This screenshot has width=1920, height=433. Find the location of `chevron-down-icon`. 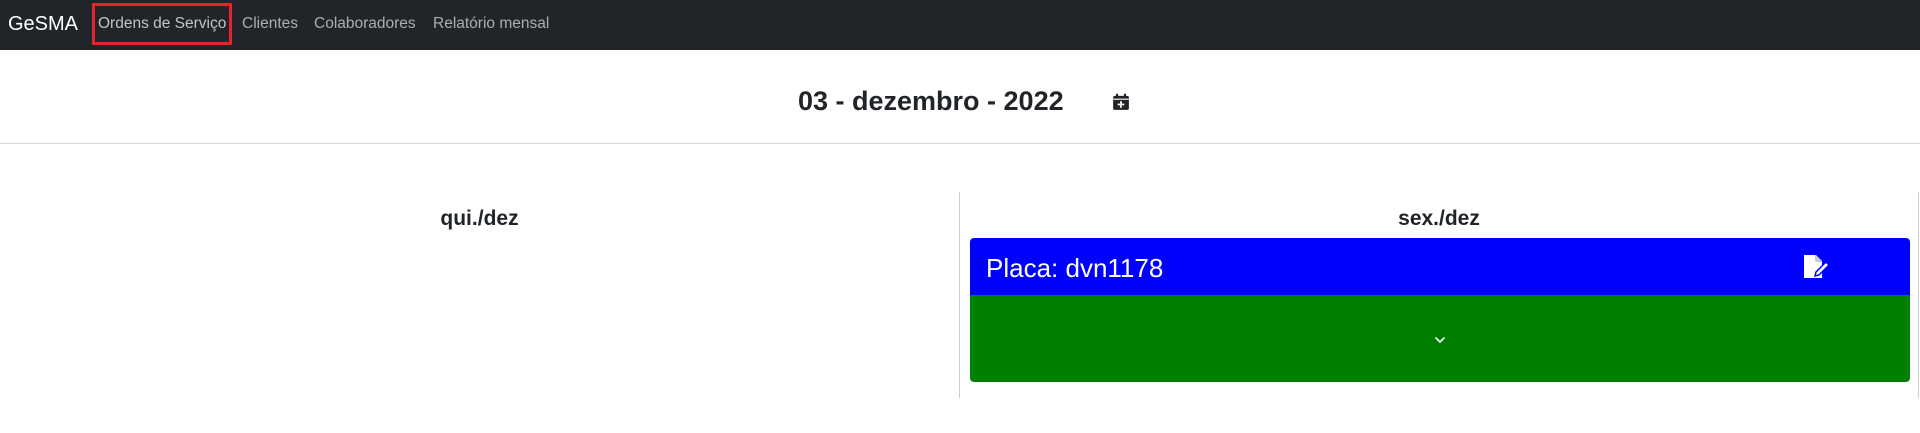

chevron-down-icon is located at coordinates (1440, 339).